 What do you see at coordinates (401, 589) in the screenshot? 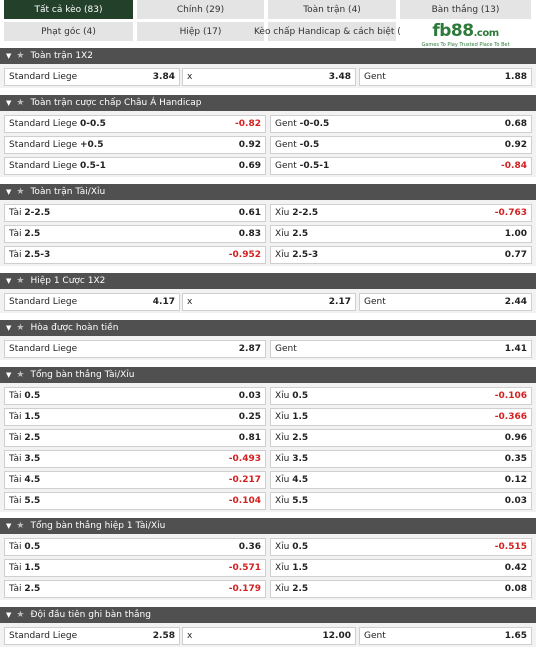
I see `odds-cell: Xỉu 2.5 0.08` at bounding box center [401, 589].